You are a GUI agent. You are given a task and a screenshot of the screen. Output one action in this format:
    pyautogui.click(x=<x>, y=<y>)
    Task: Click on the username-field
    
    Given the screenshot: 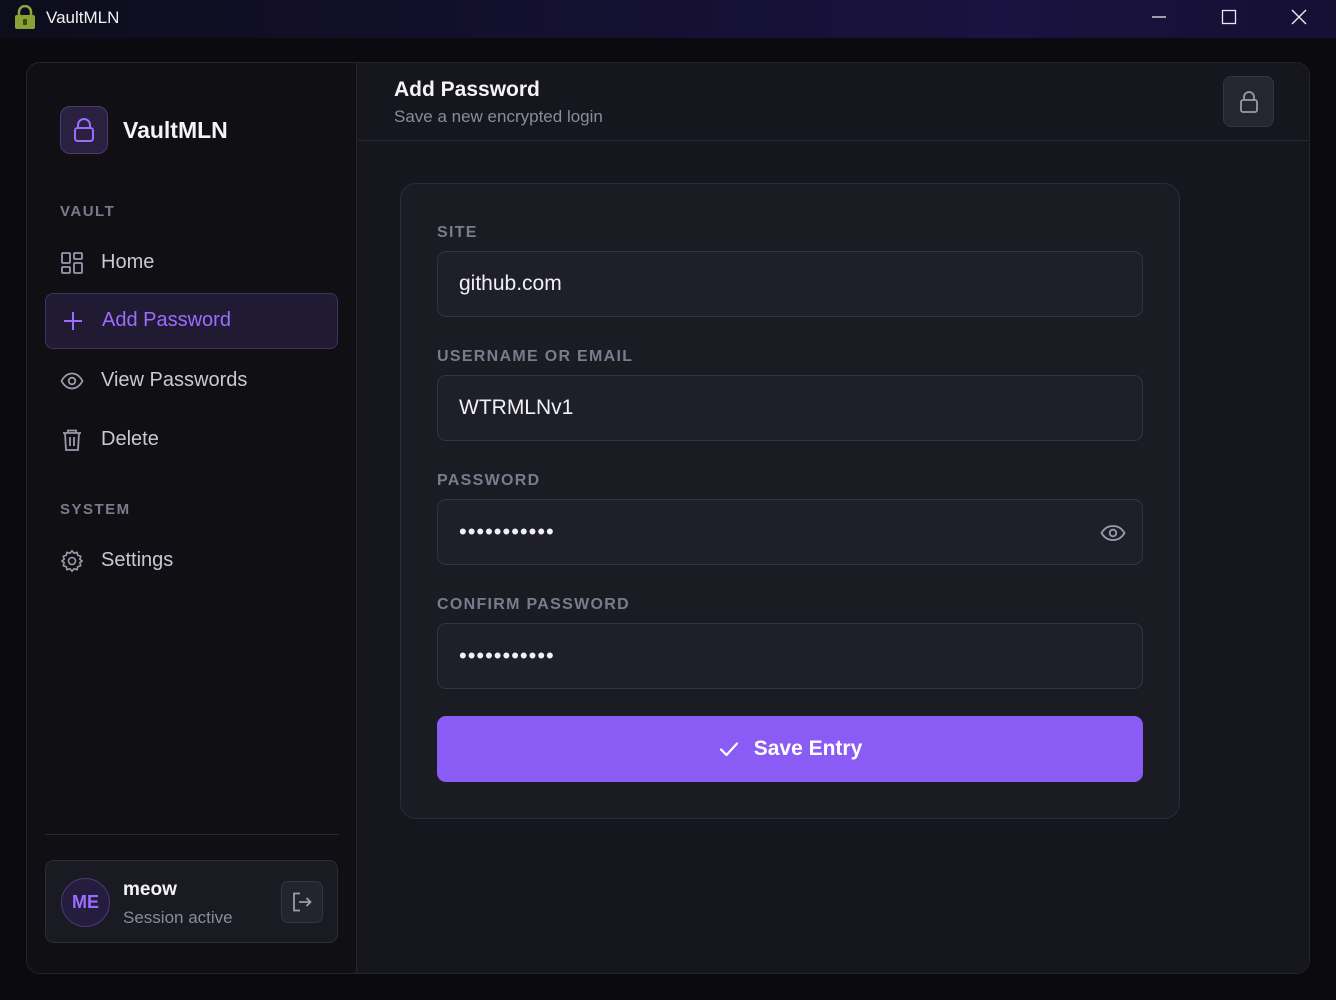 What is the action you would take?
    pyautogui.click(x=790, y=408)
    